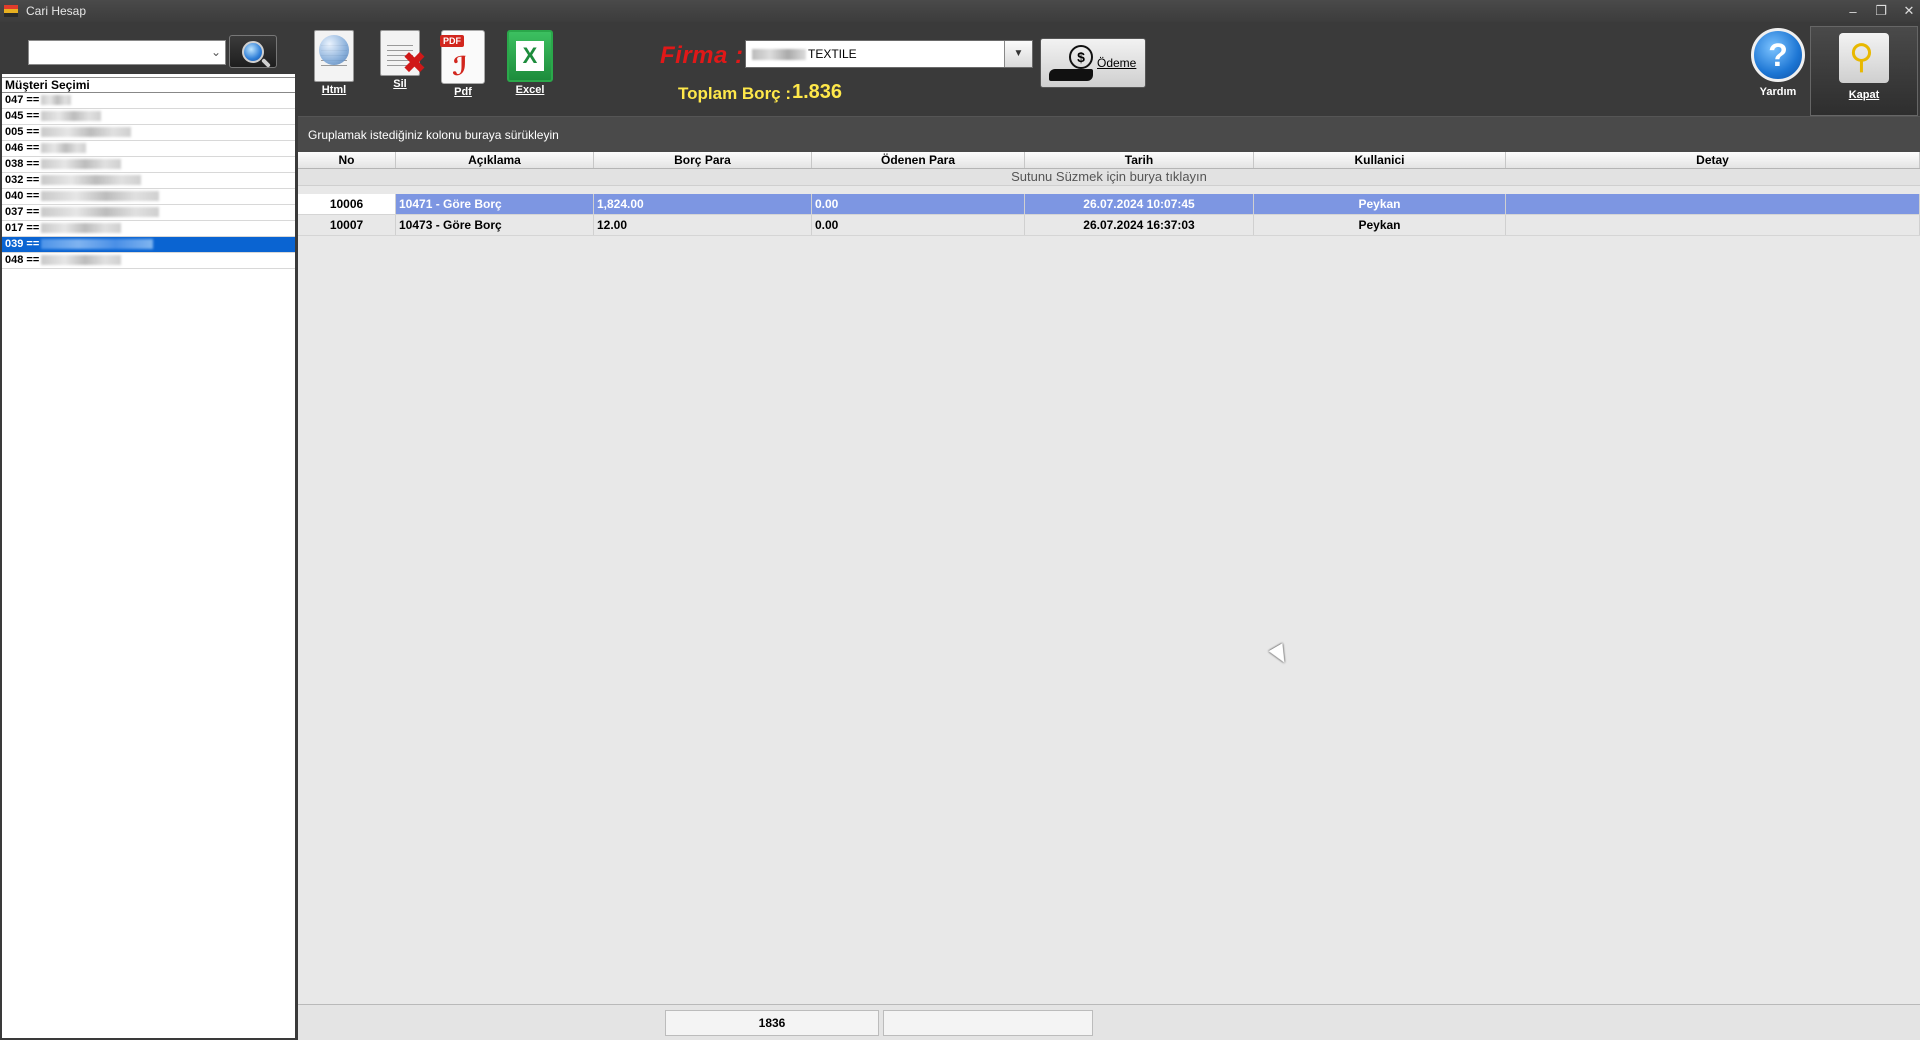  I want to click on cell-aciklama: 10473 - Göre Borç, so click(495, 225).